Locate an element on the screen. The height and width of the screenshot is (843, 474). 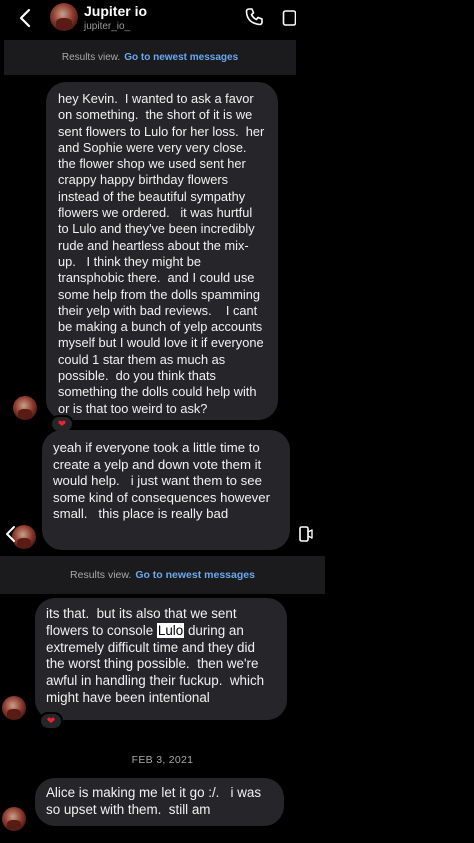
heart-reaction-icon: ❤ is located at coordinates (51, 721).